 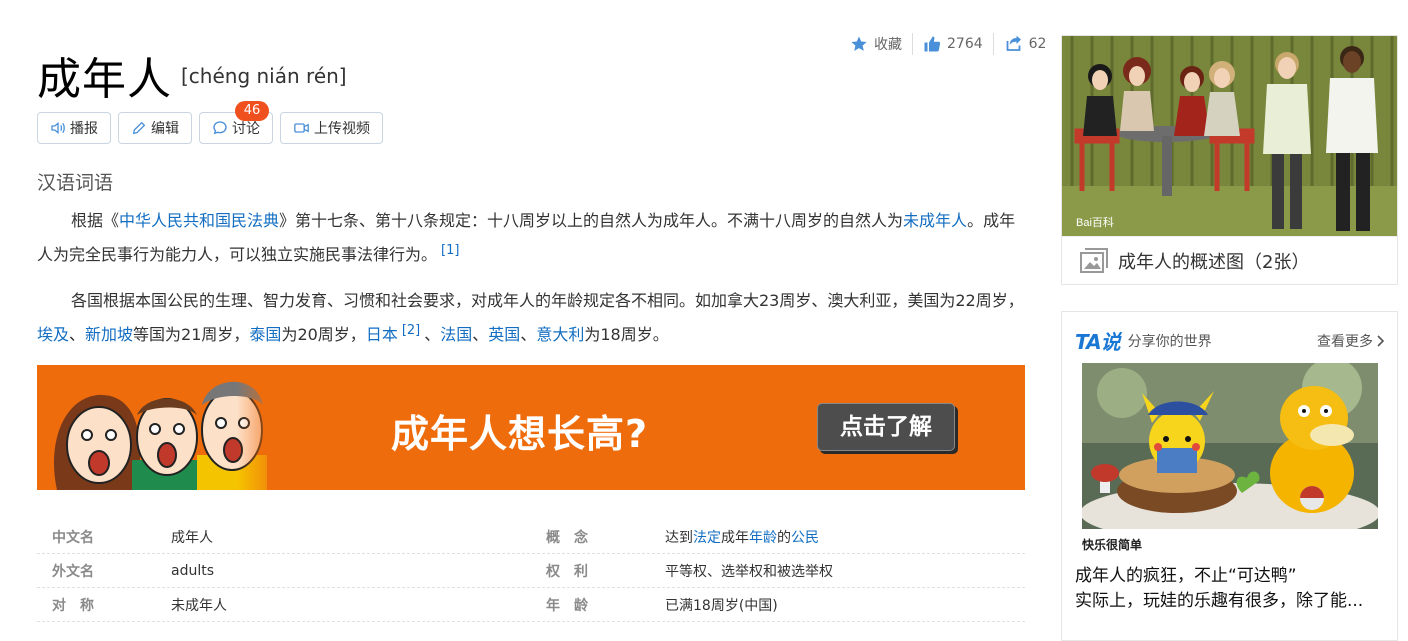 I want to click on france-link: 法国, so click(x=456, y=334).